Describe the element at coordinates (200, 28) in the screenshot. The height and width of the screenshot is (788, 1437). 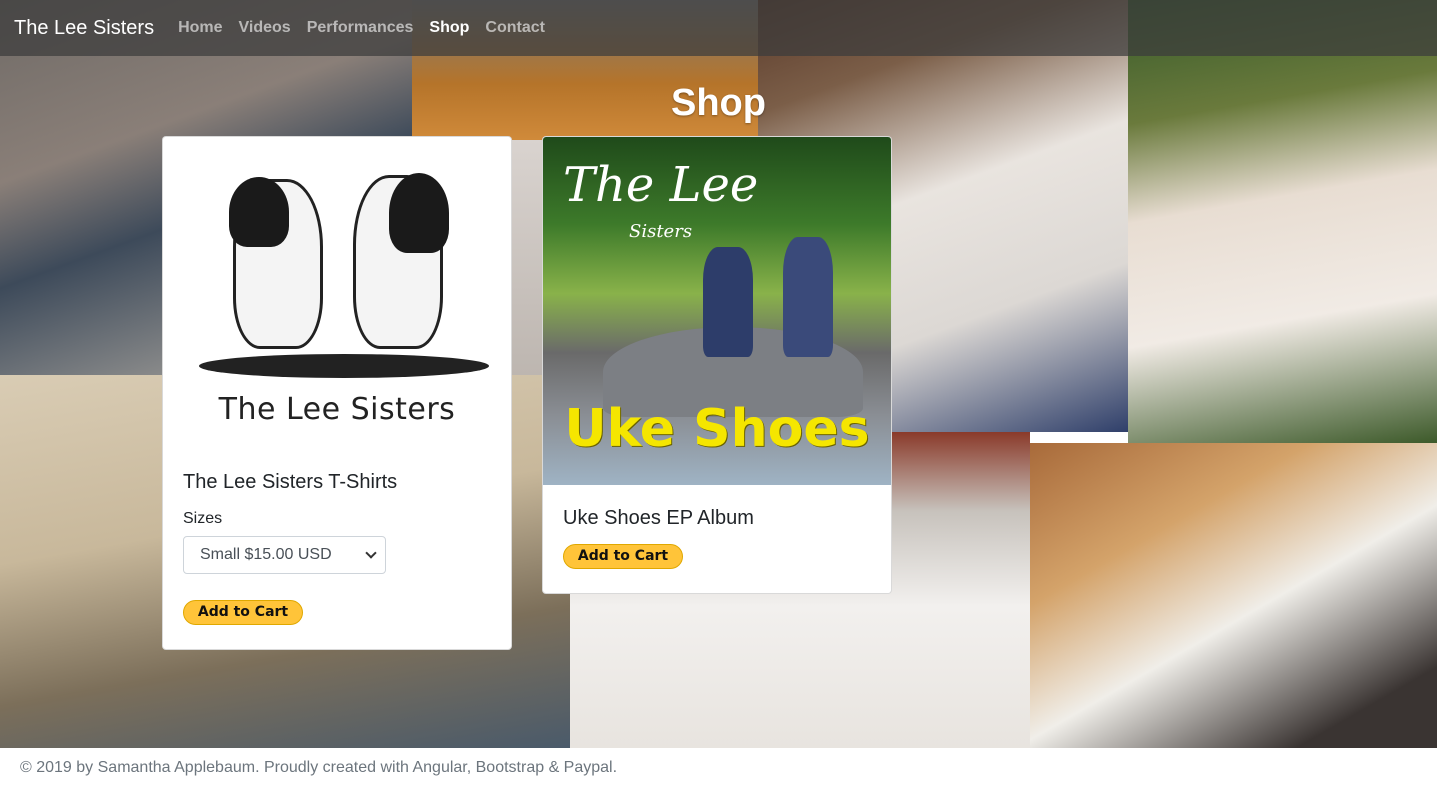
I see `nav-home: Home` at that location.